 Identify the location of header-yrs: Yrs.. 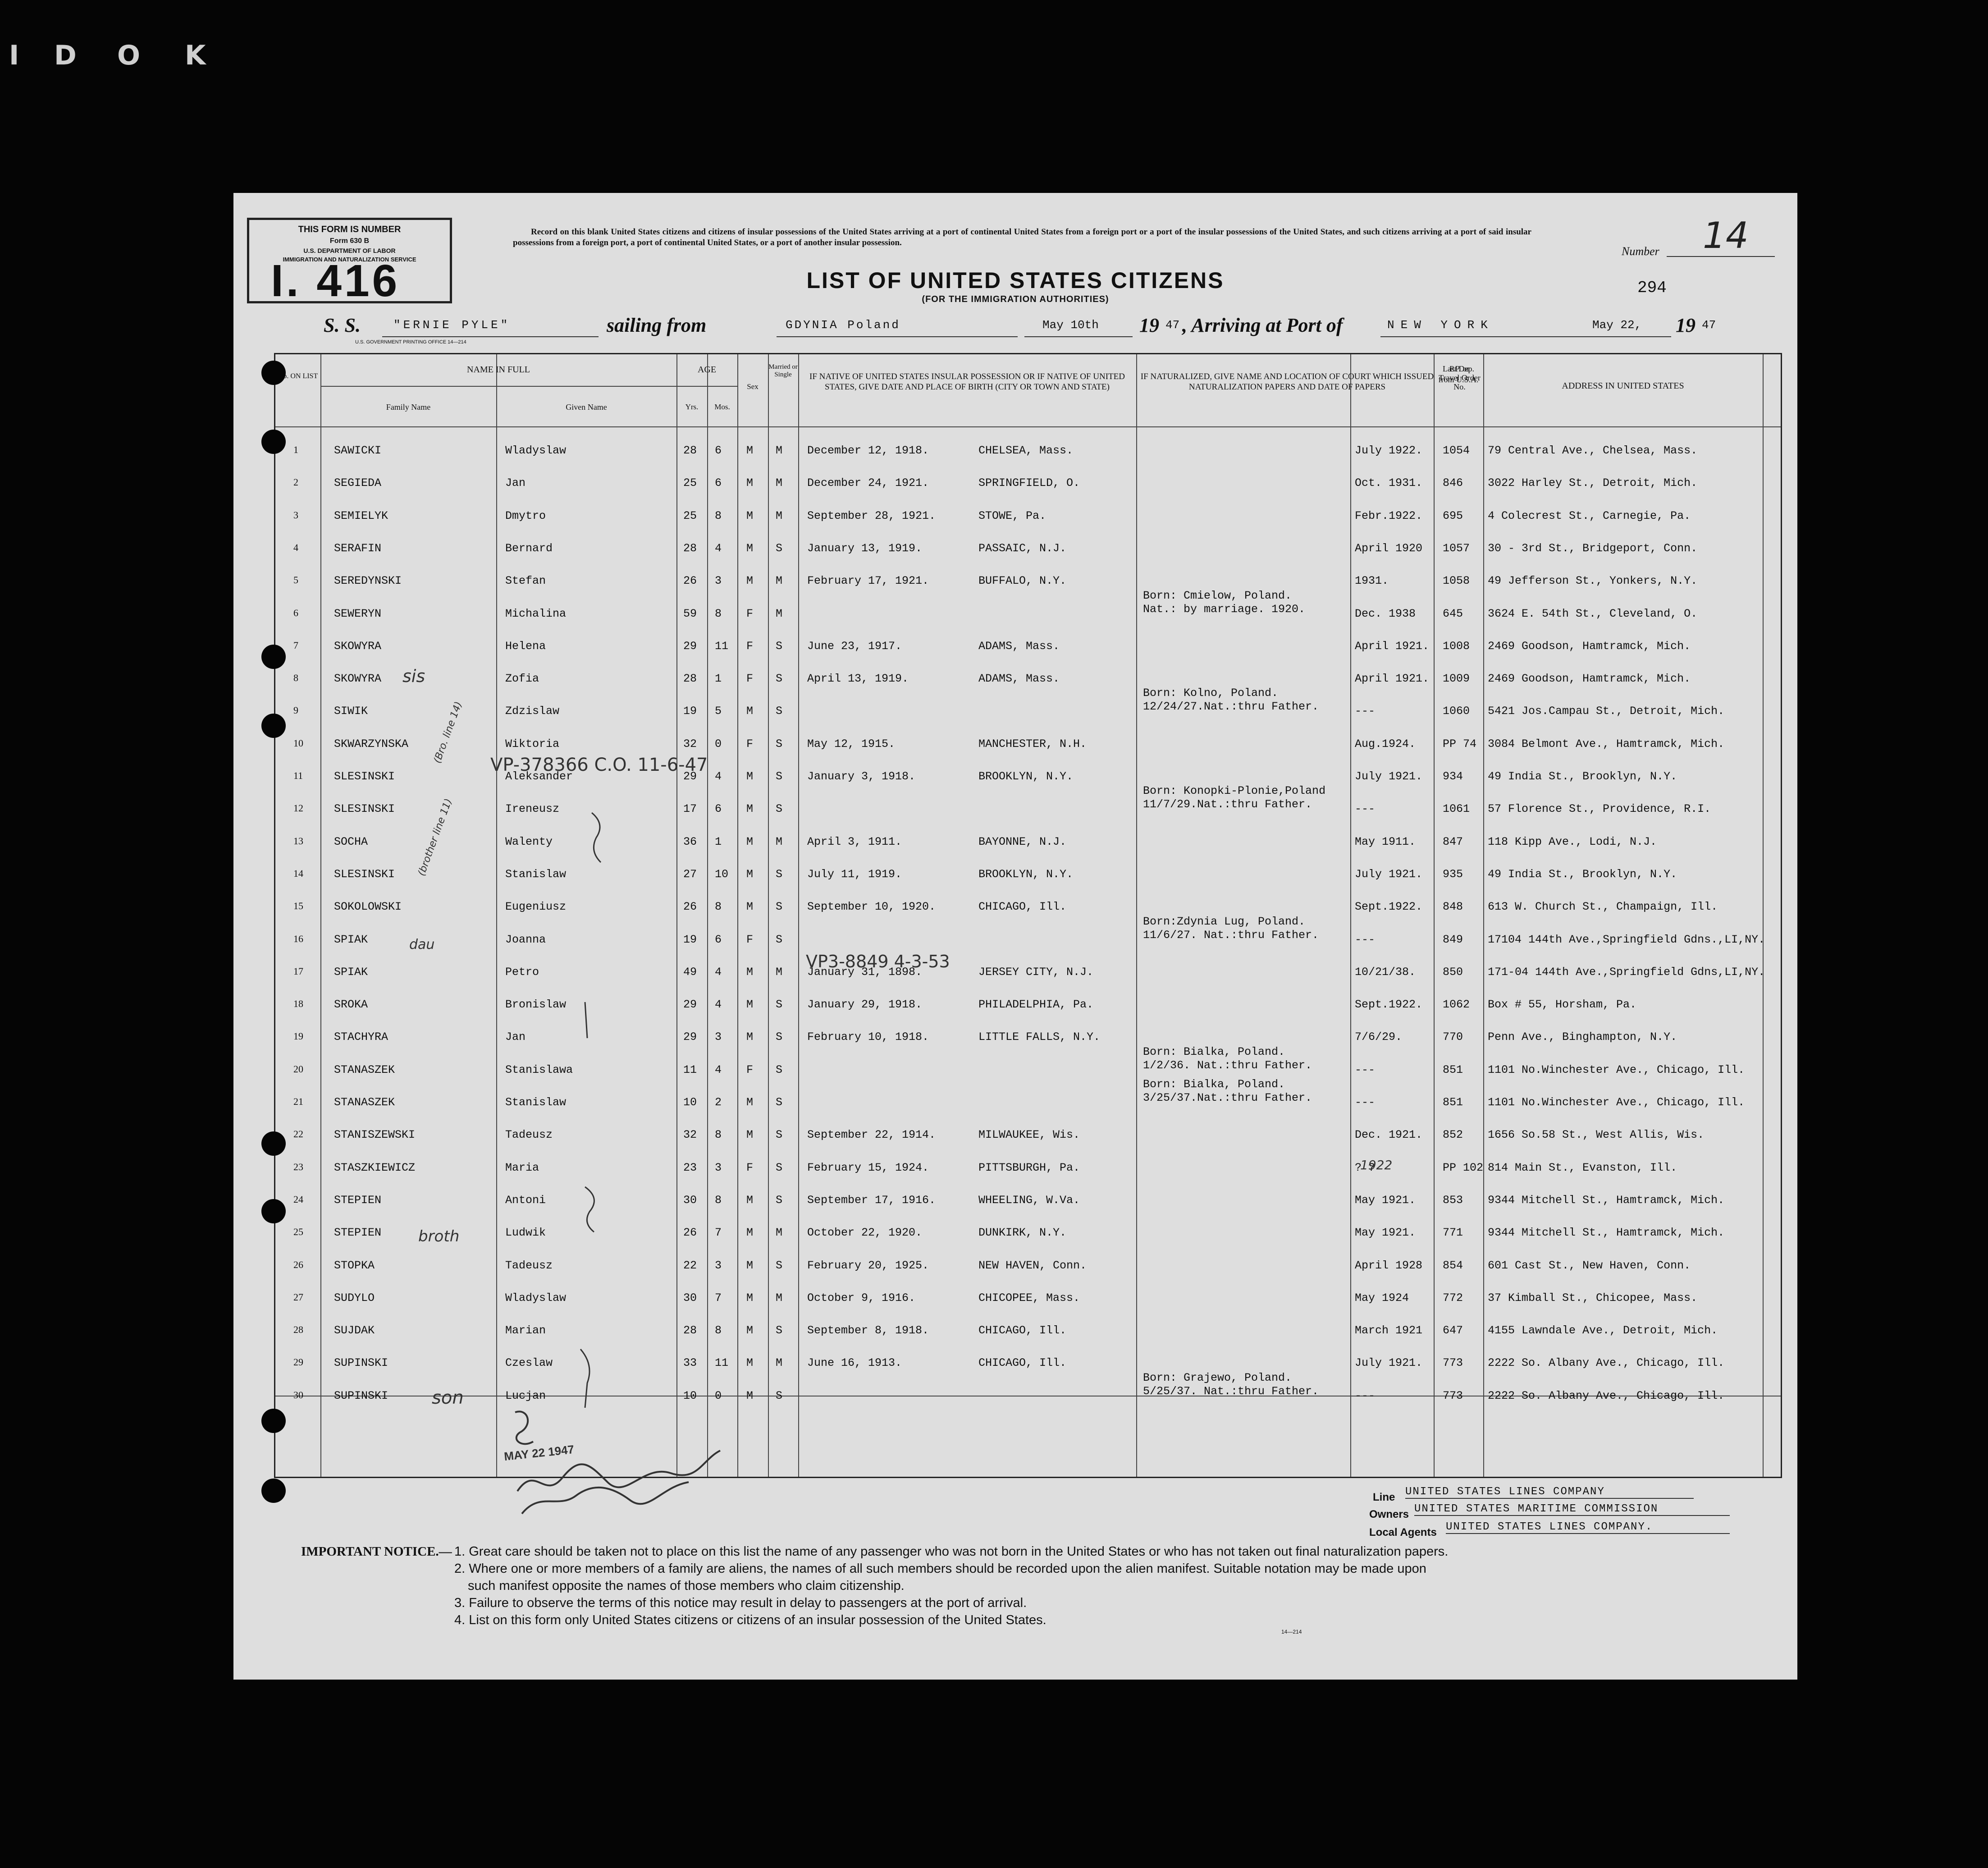
(692, 407).